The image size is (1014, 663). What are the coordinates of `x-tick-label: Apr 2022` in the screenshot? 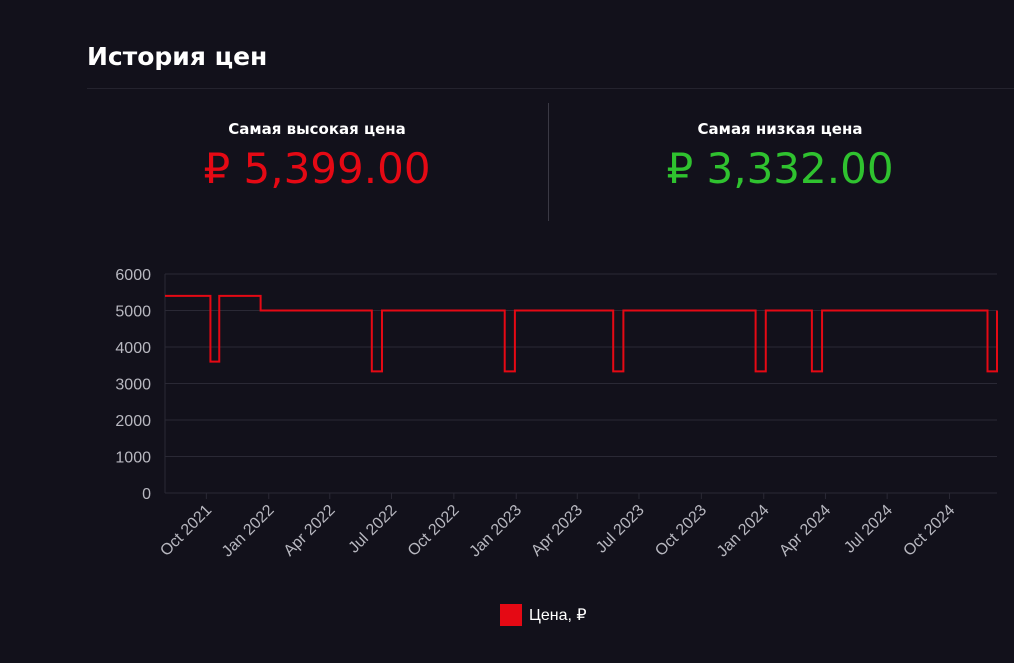 It's located at (310, 531).